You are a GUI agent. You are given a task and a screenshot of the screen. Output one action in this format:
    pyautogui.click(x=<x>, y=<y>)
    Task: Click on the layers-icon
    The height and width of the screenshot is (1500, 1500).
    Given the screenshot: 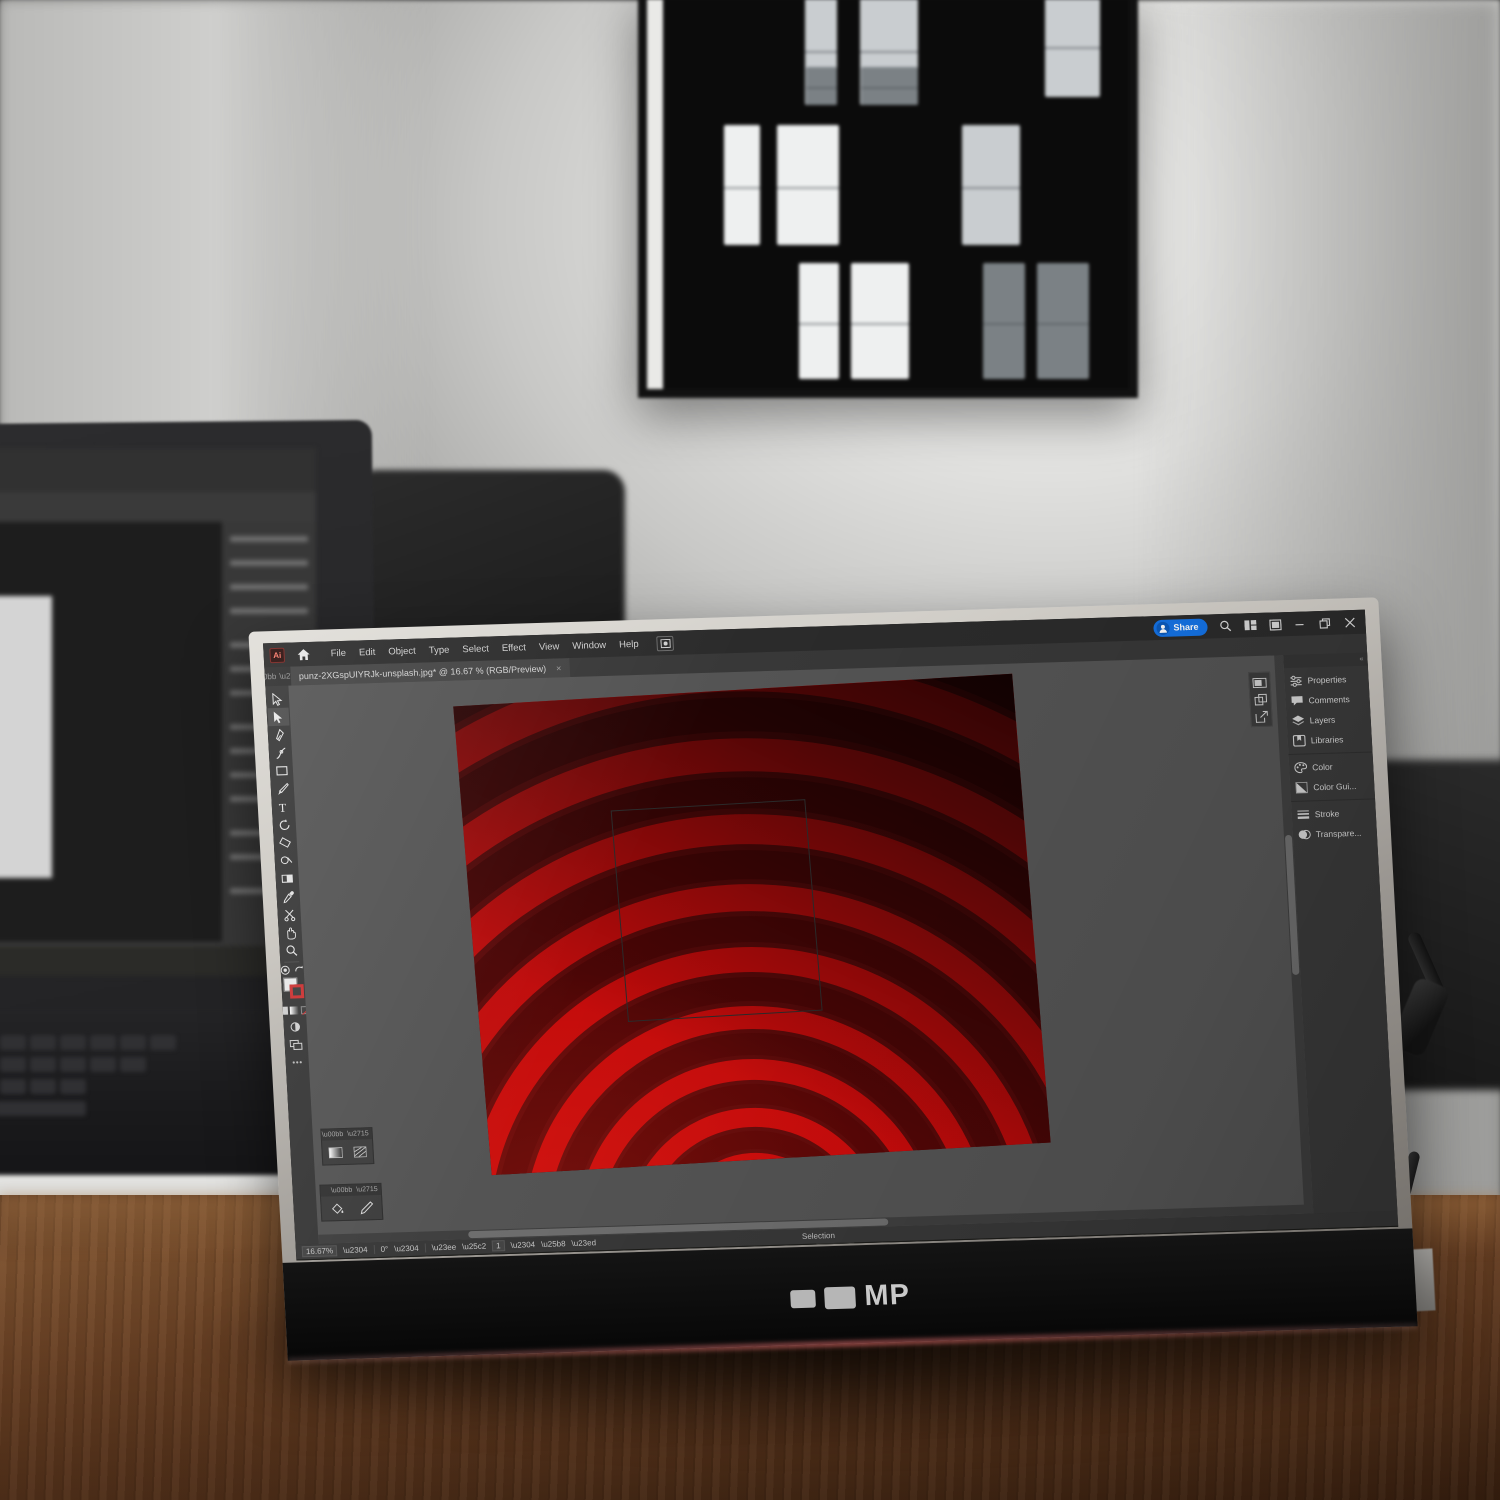 What is the action you would take?
    pyautogui.click(x=1297, y=721)
    